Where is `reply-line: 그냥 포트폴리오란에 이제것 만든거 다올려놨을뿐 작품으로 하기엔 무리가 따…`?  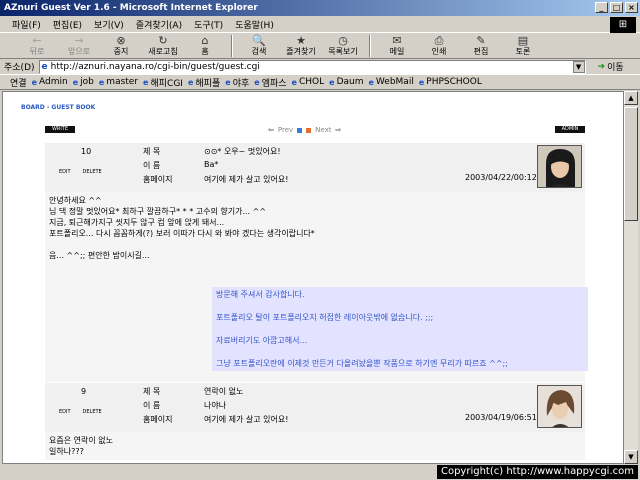 reply-line: 그냥 포트폴리오란에 이제것 만든거 다올려놨을뿐 작품으로 하기엔 무리가 따… is located at coordinates (362, 363).